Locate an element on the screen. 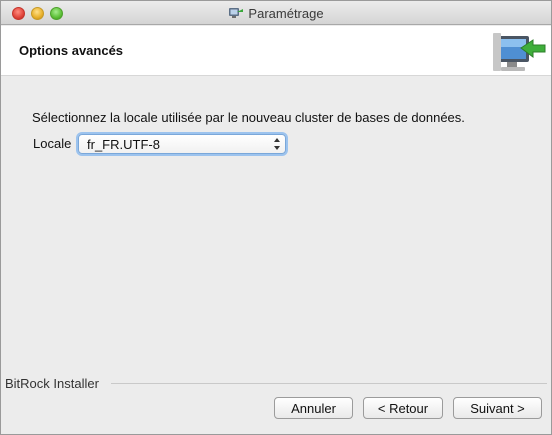 The image size is (552, 435). locale-label: Locale is located at coordinates (52, 143).